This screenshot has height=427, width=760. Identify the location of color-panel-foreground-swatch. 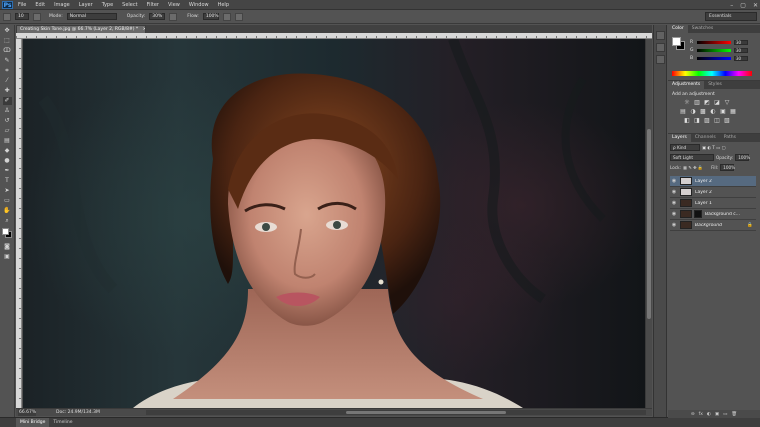
(676, 41).